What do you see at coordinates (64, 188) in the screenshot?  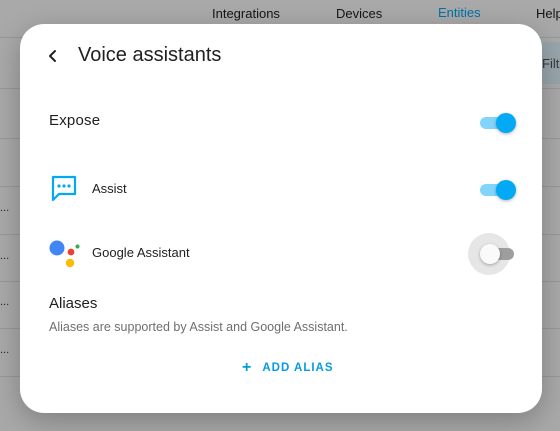 I see `assist-chat-icon` at bounding box center [64, 188].